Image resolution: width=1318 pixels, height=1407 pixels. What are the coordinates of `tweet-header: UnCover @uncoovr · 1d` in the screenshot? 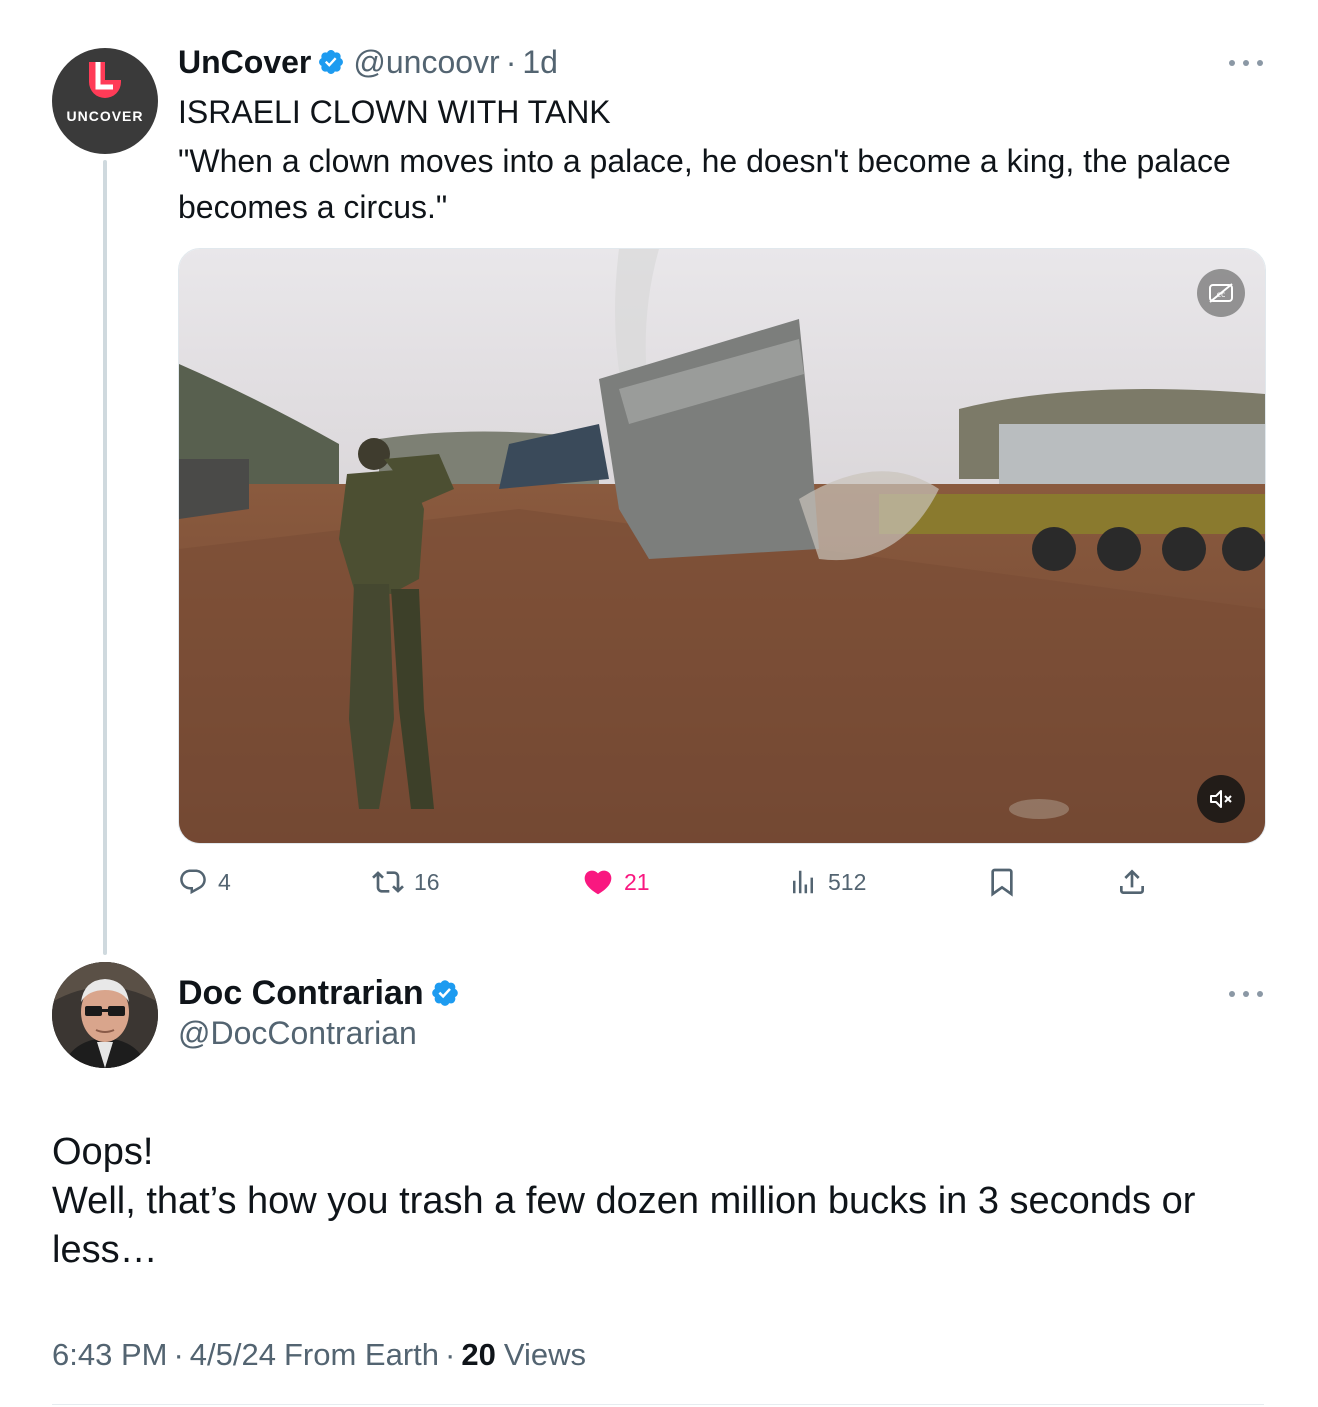 It's located at (368, 62).